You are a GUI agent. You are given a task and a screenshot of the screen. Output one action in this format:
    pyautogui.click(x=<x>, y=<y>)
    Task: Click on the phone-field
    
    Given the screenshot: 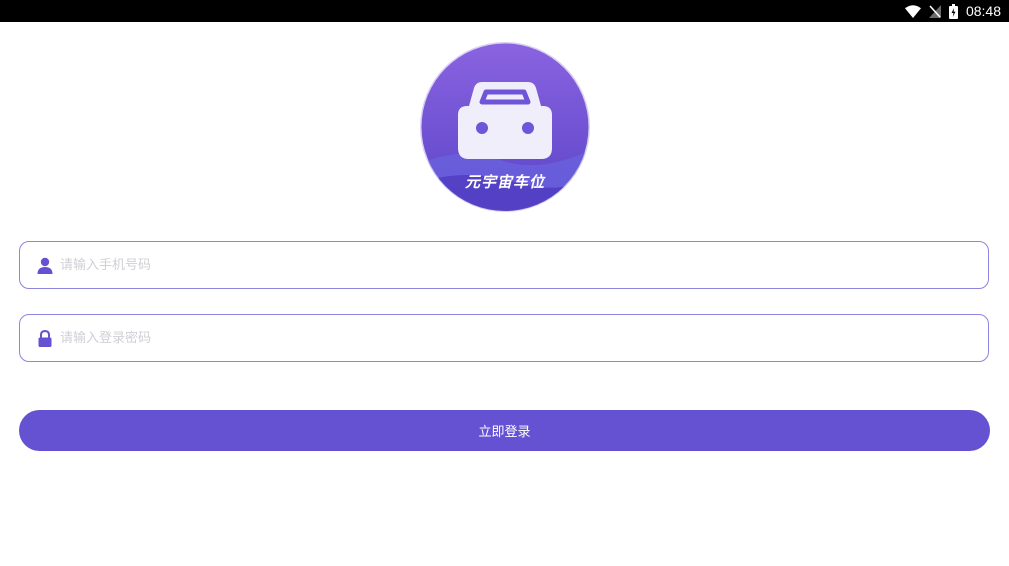 What is the action you would take?
    pyautogui.click(x=504, y=265)
    